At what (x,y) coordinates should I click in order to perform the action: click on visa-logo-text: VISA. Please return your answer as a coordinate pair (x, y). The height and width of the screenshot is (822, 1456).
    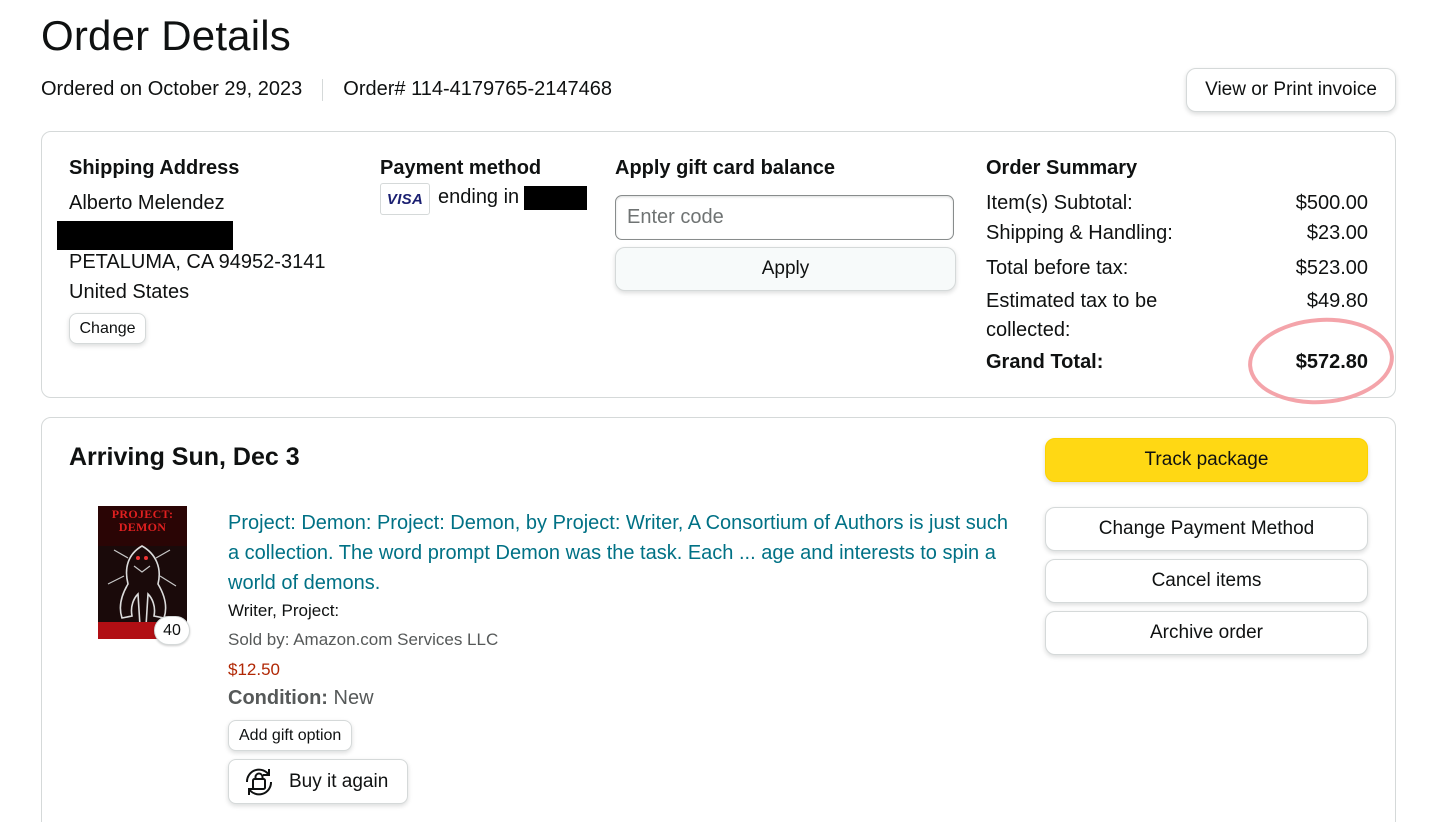
    Looking at the image, I should click on (405, 199).